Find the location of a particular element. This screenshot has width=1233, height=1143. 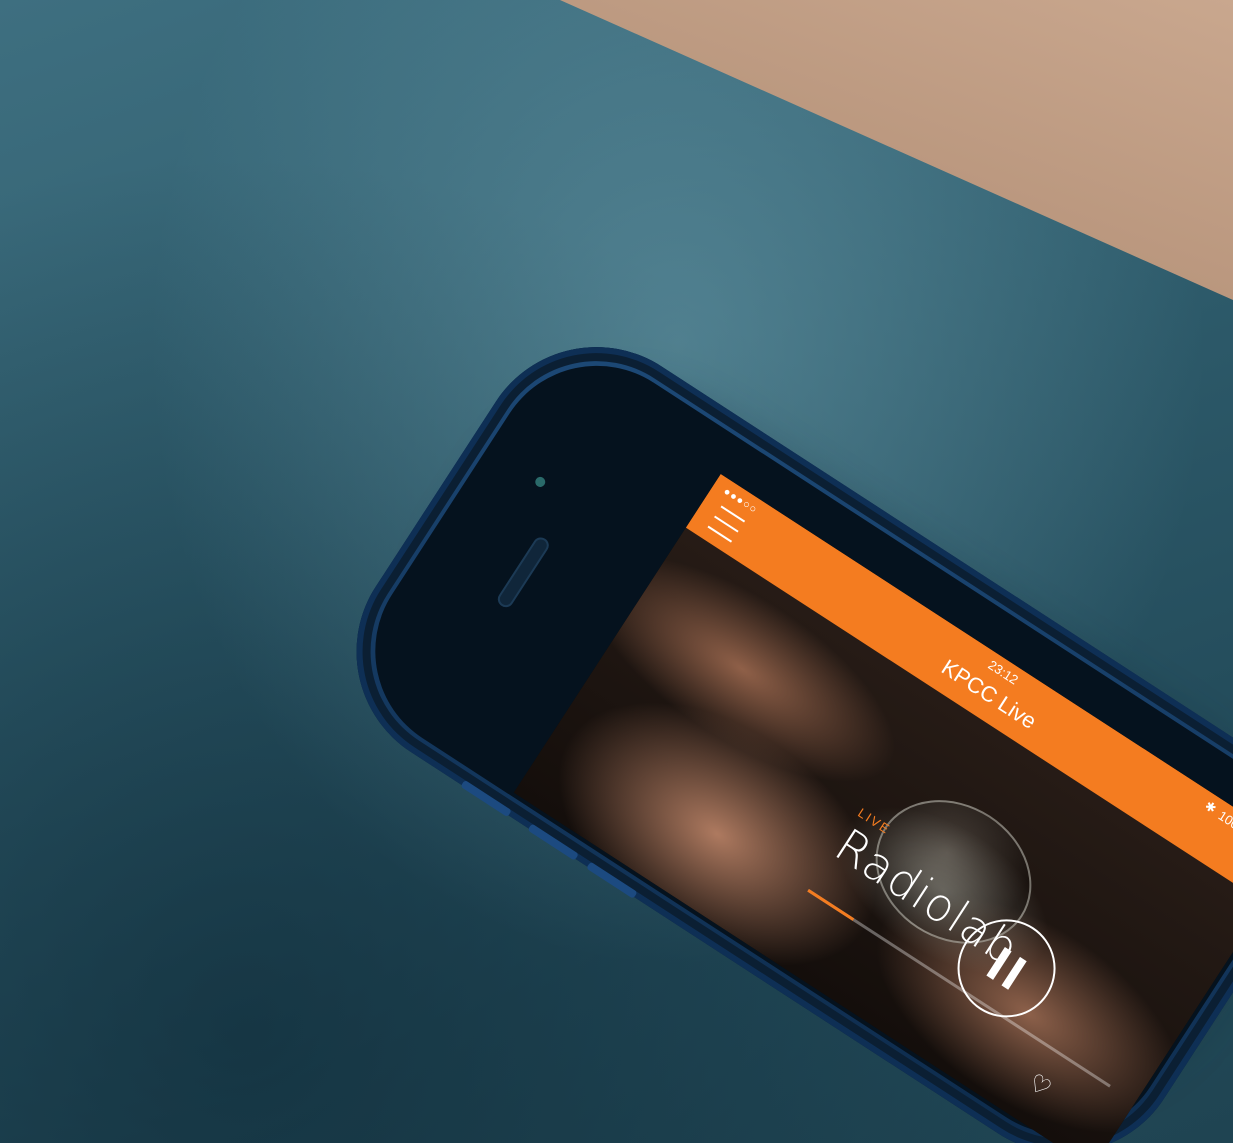

front-camera-icon is located at coordinates (540, 482).